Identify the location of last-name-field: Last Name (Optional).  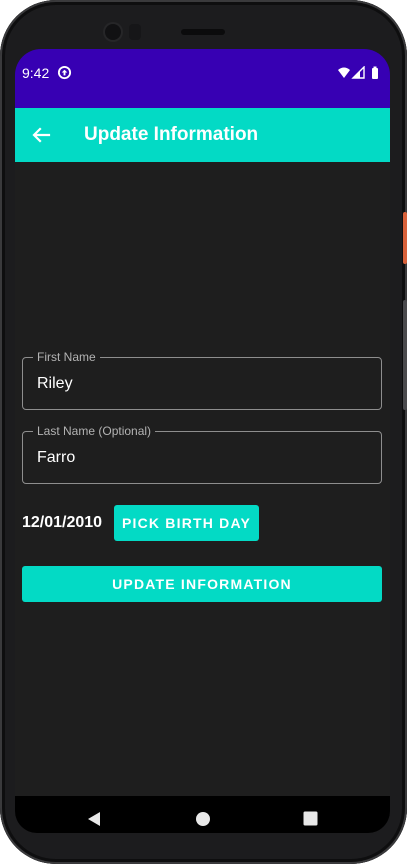
(202, 454).